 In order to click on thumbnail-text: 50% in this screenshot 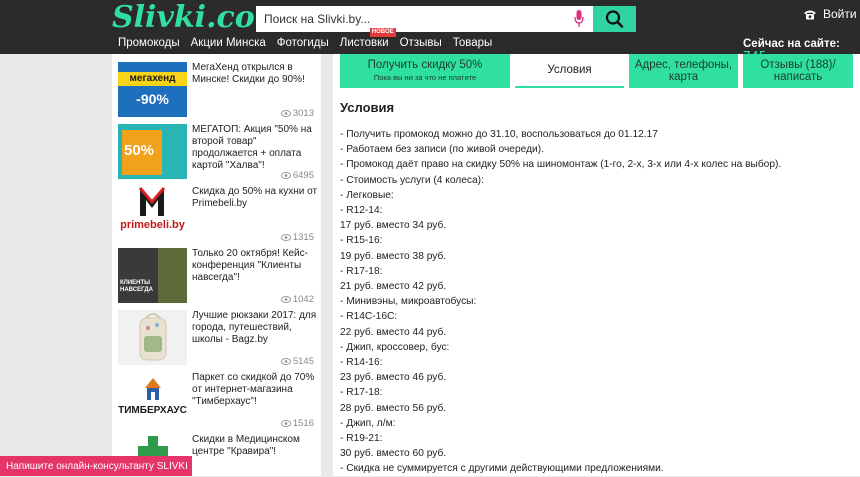, I will do `click(139, 150)`.